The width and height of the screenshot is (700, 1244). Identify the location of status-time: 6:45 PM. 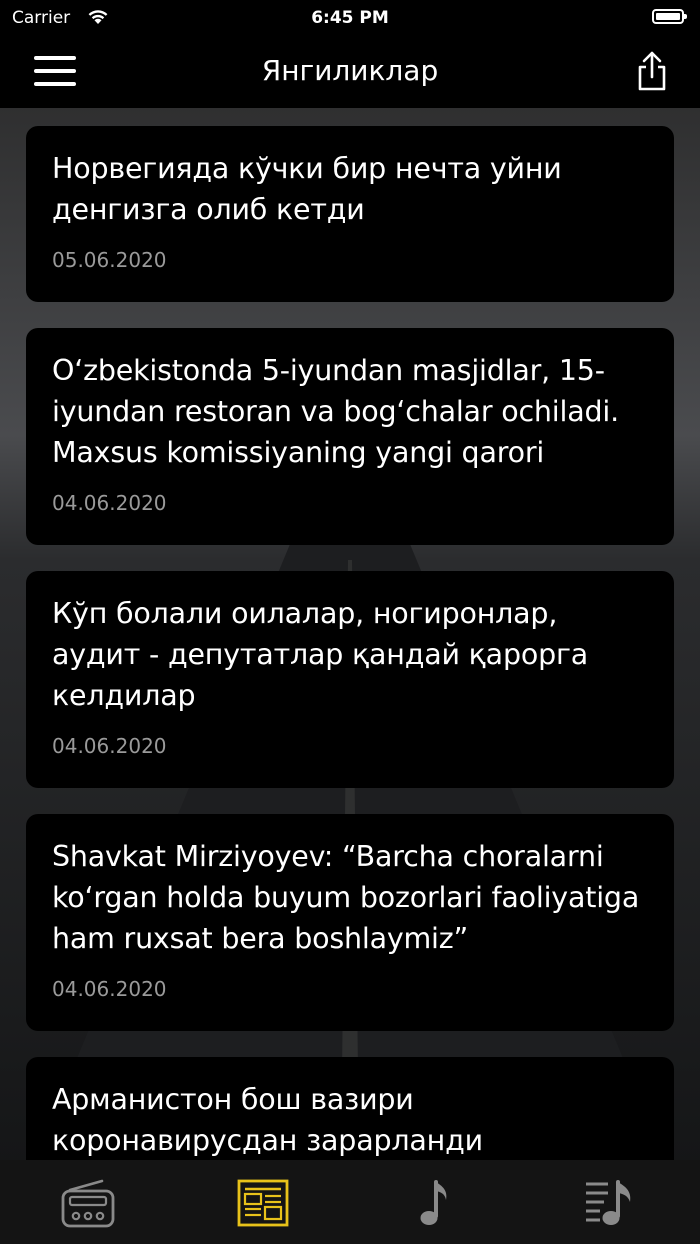
(350, 18).